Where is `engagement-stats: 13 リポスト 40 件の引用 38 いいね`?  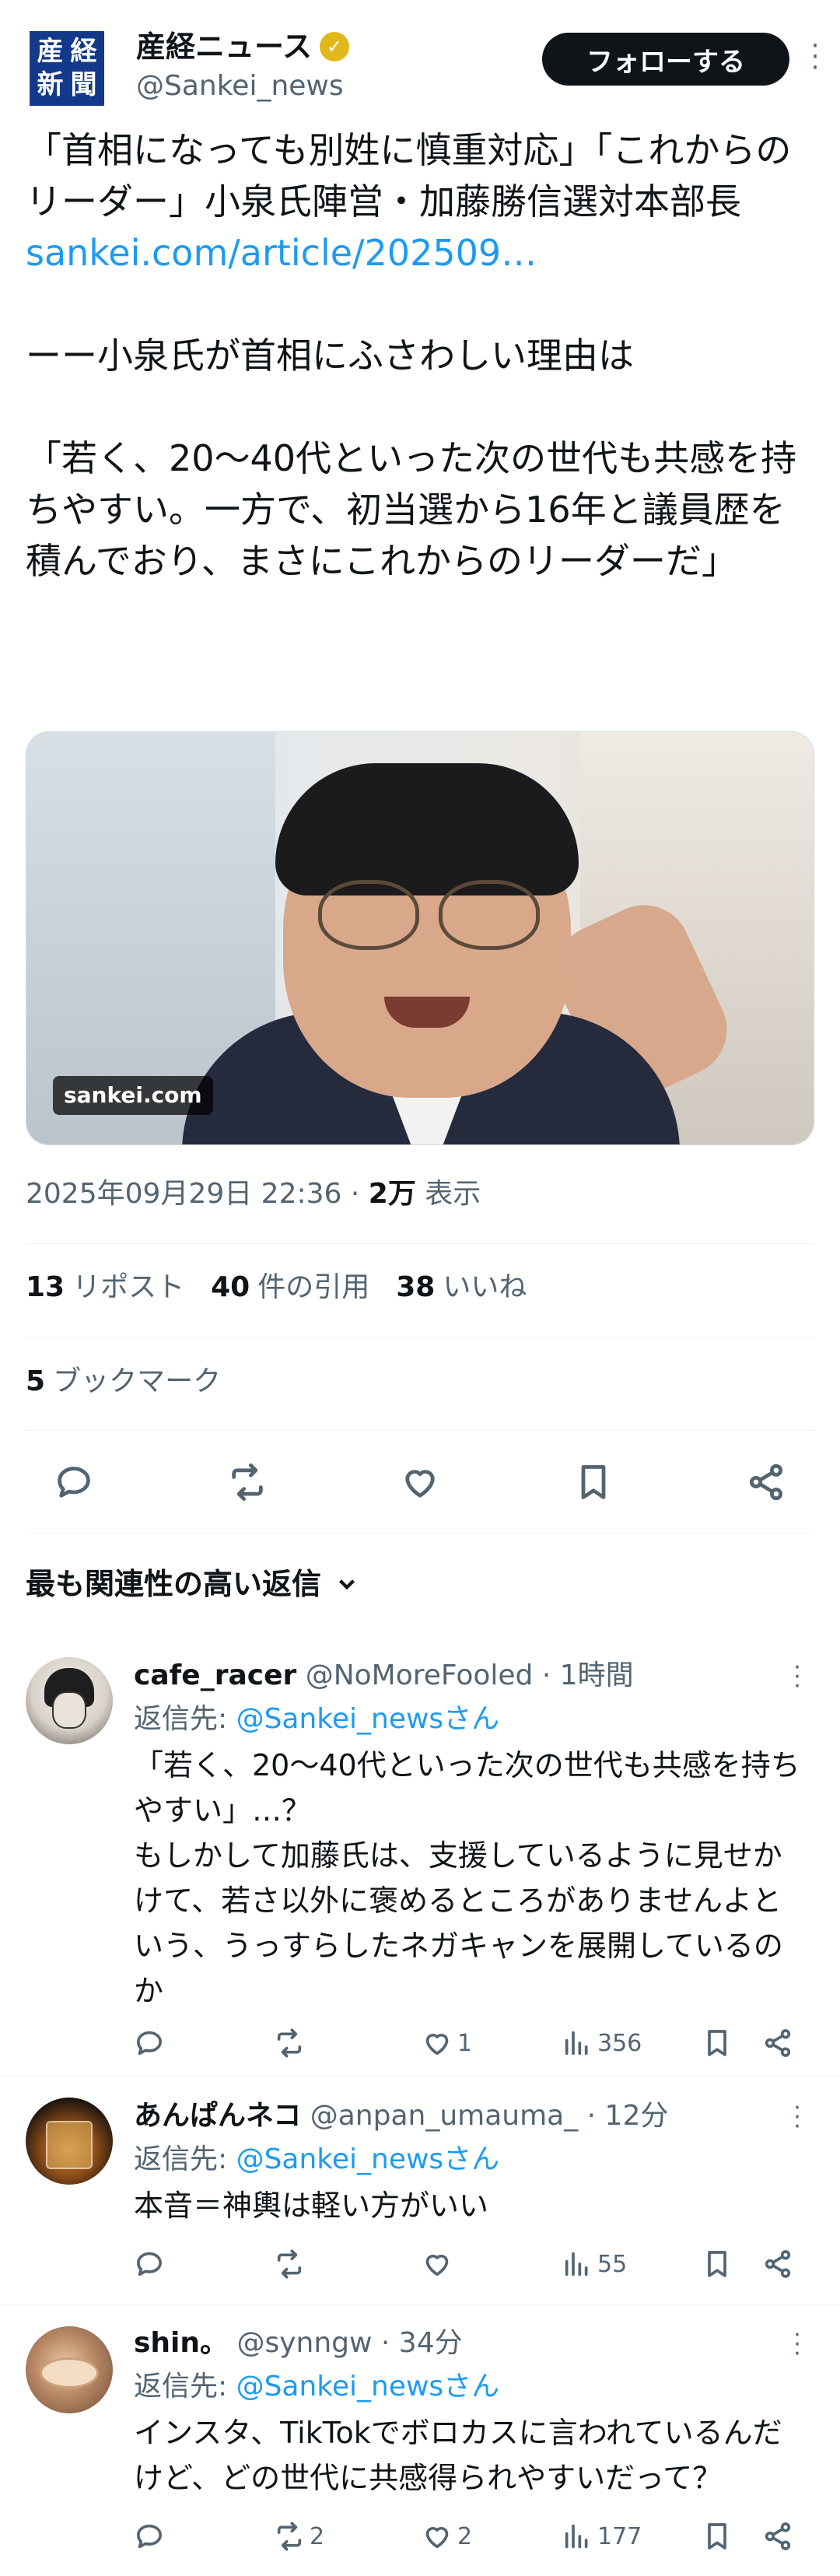
engagement-stats: 13 リポスト 40 件の引用 38 いいね is located at coordinates (276, 1287).